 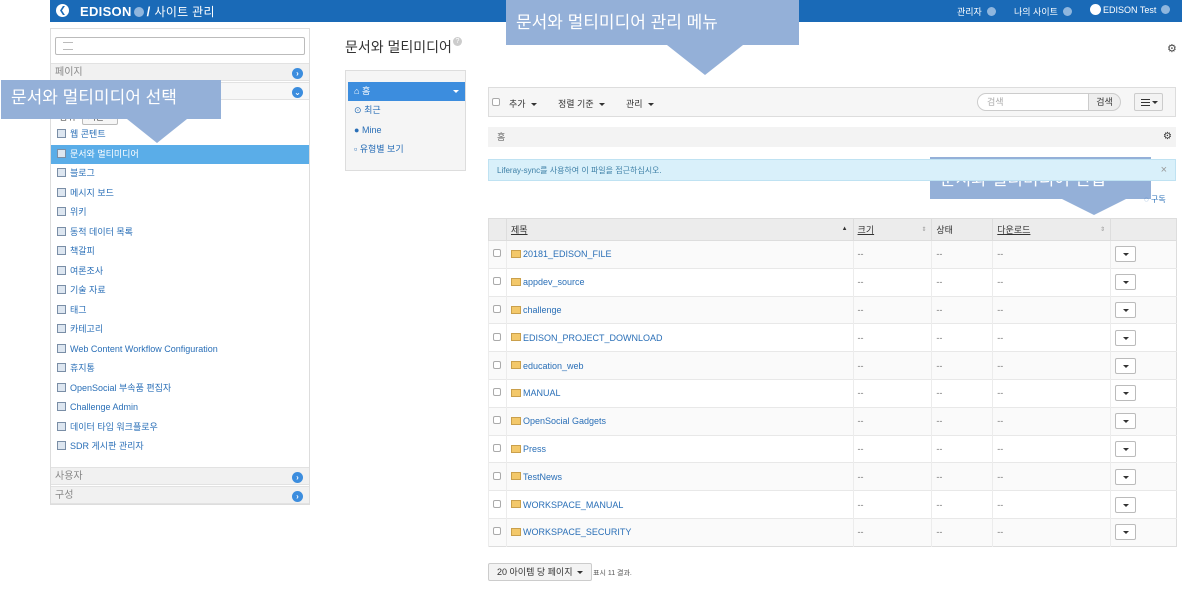 What do you see at coordinates (406, 149) in the screenshot?
I see `nav-document-types: ▫ 유형별 보기` at bounding box center [406, 149].